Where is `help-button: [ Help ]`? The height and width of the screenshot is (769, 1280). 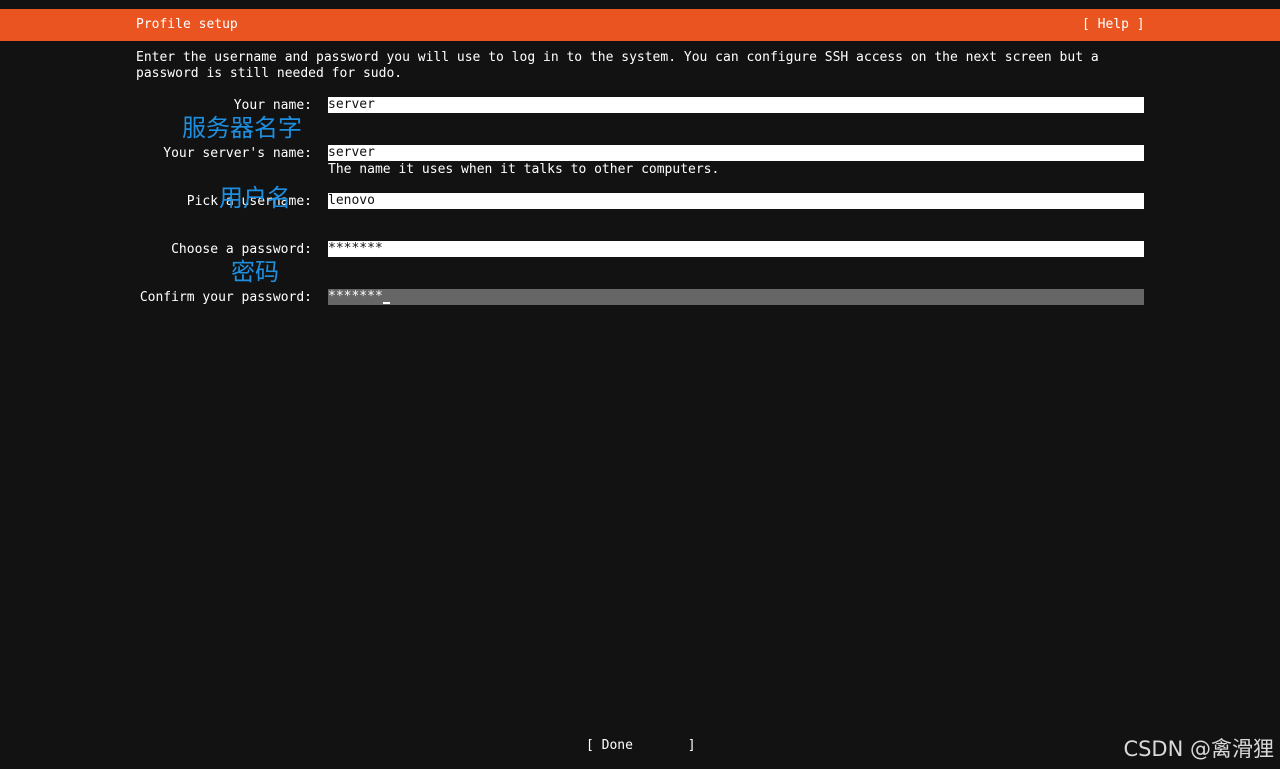
help-button: [ Help ] is located at coordinates (1113, 25).